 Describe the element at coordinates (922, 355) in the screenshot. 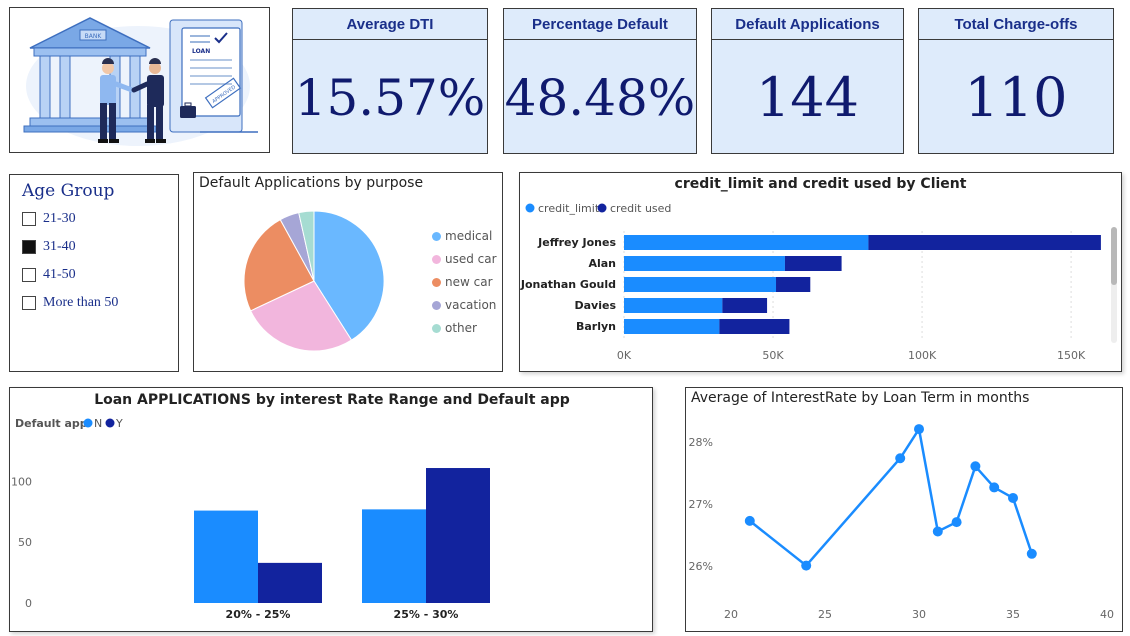

I see `x-tick-label: 100K` at that location.